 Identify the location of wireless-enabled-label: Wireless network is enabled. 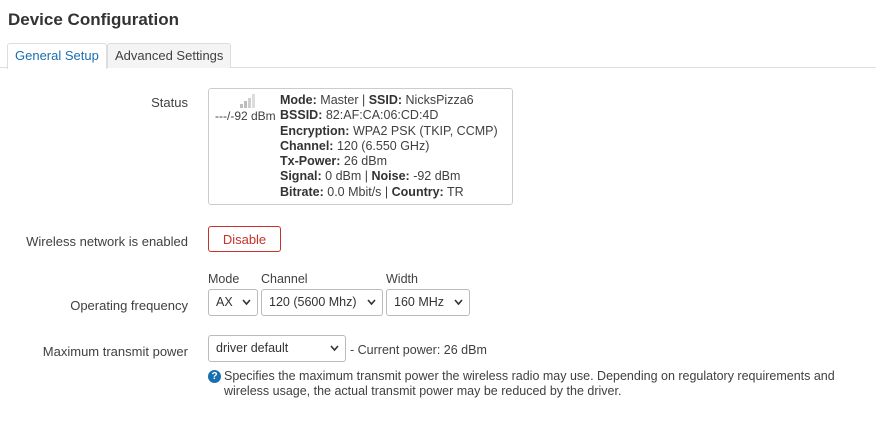
(107, 241).